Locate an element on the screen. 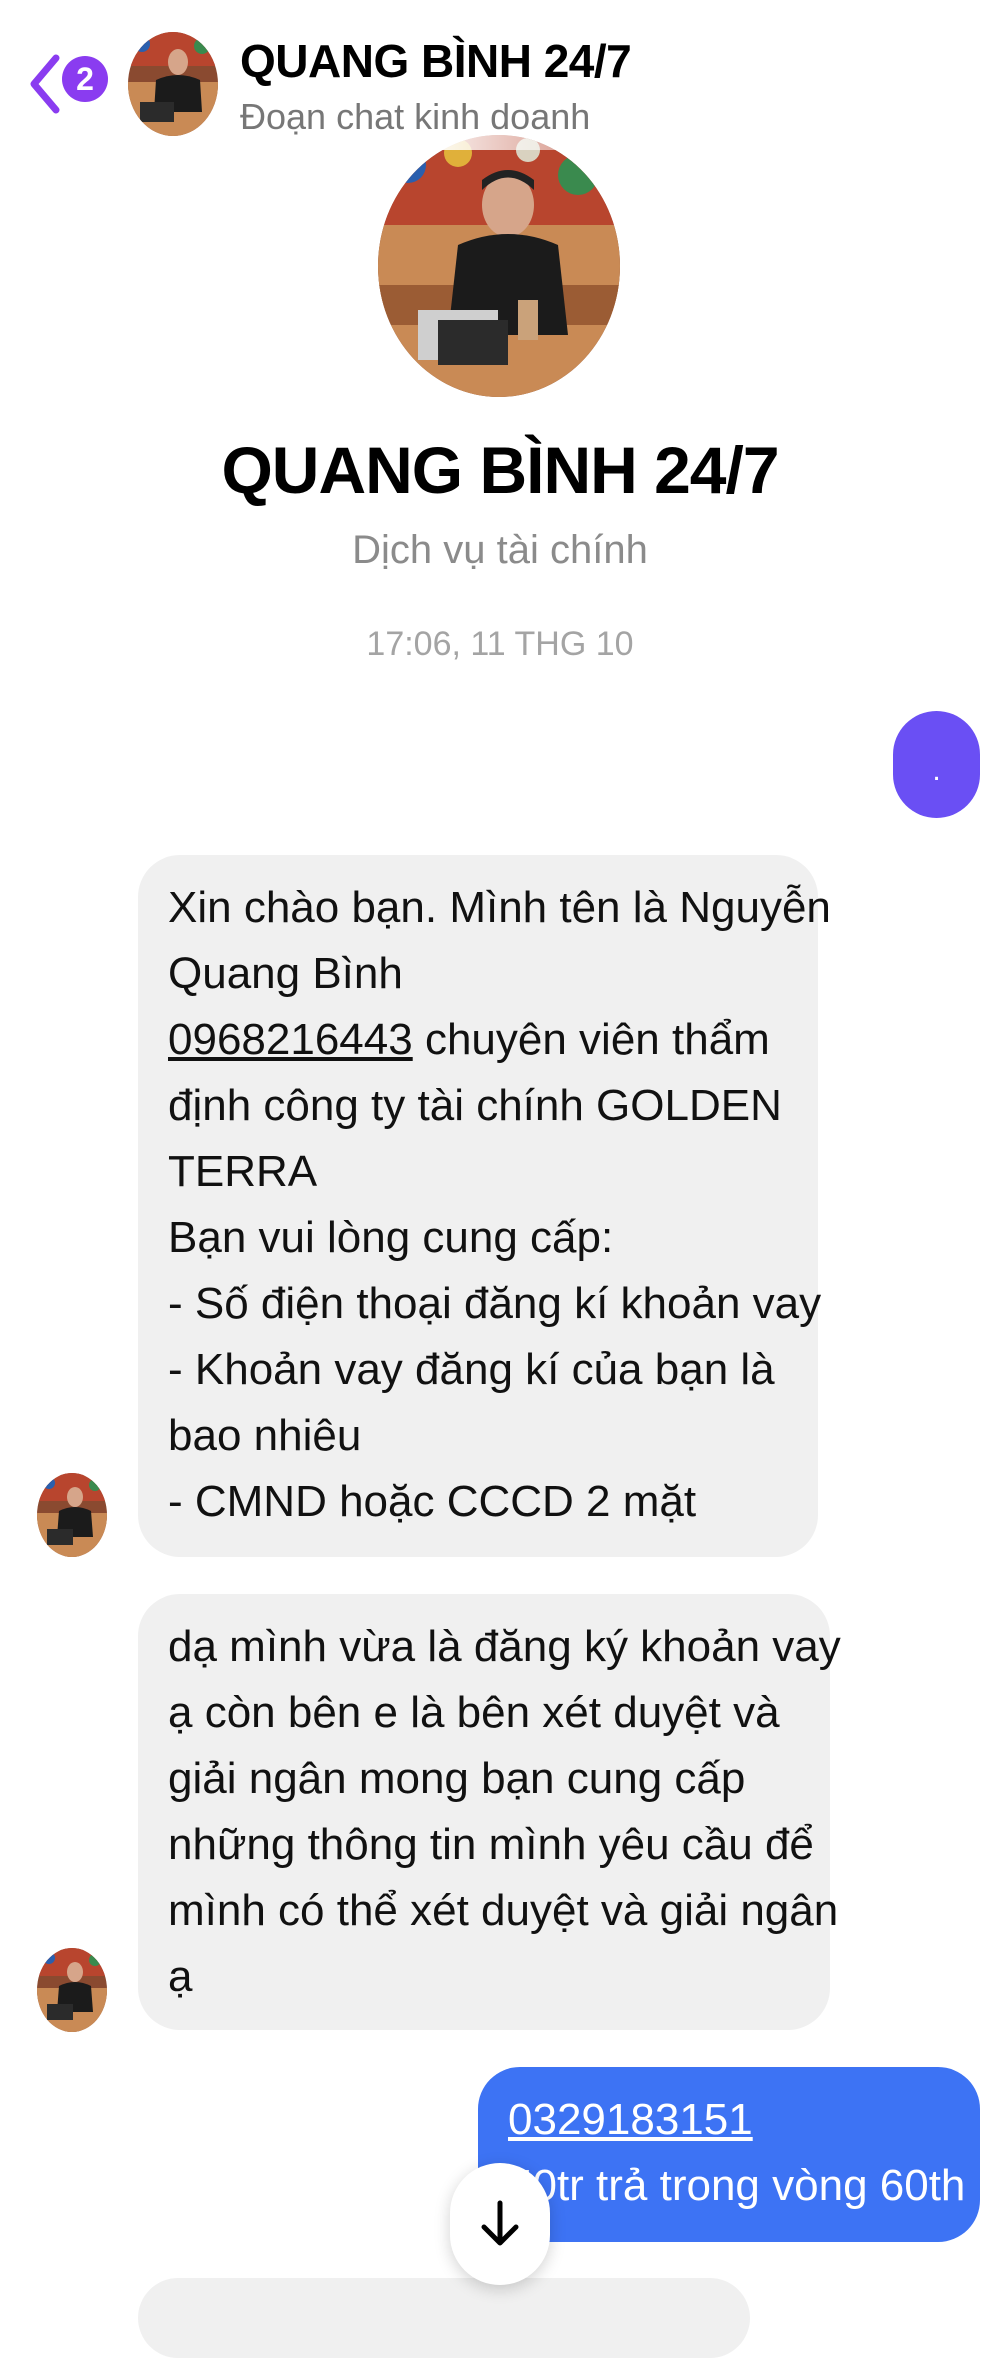  phone-link: 0968216443 is located at coordinates (290, 1039).